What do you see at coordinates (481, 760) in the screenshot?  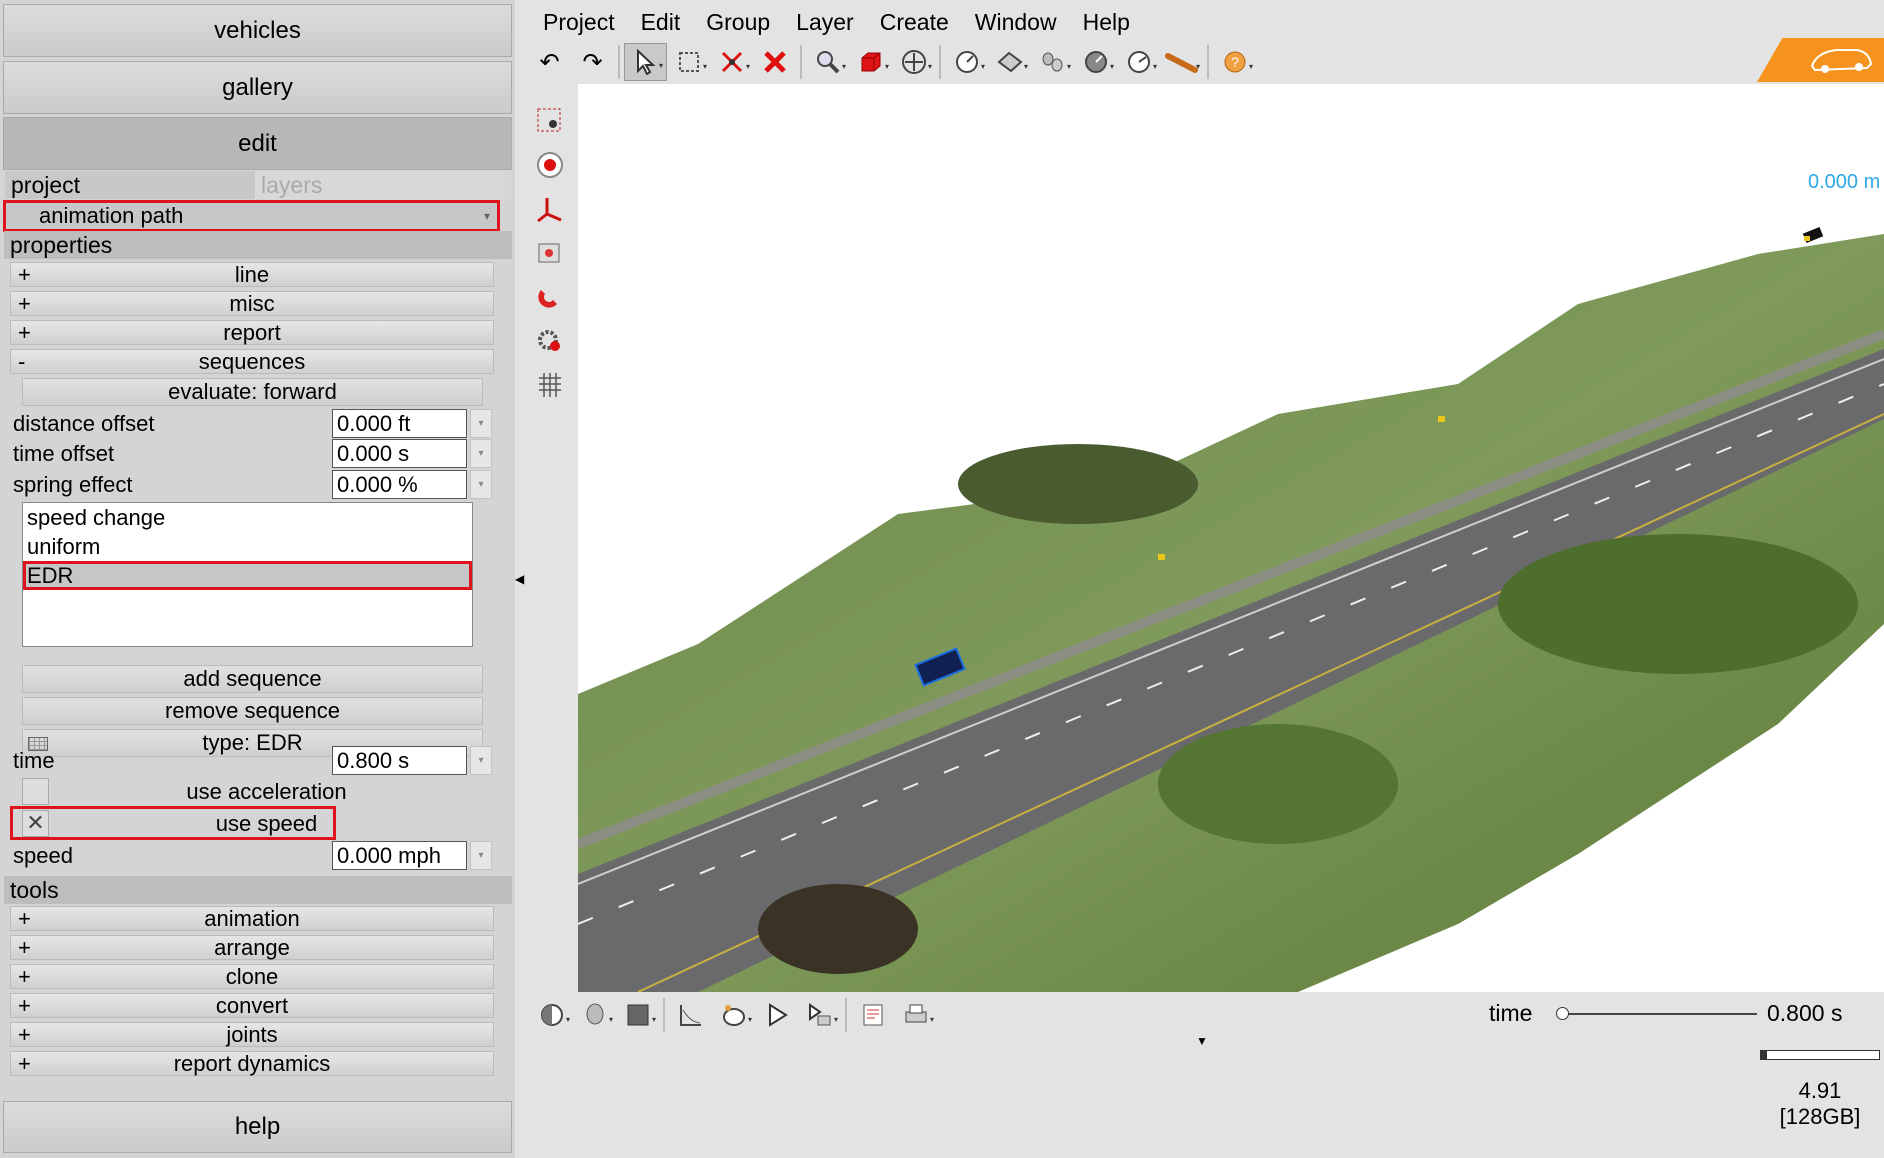 I see `time-spinner: ▾` at bounding box center [481, 760].